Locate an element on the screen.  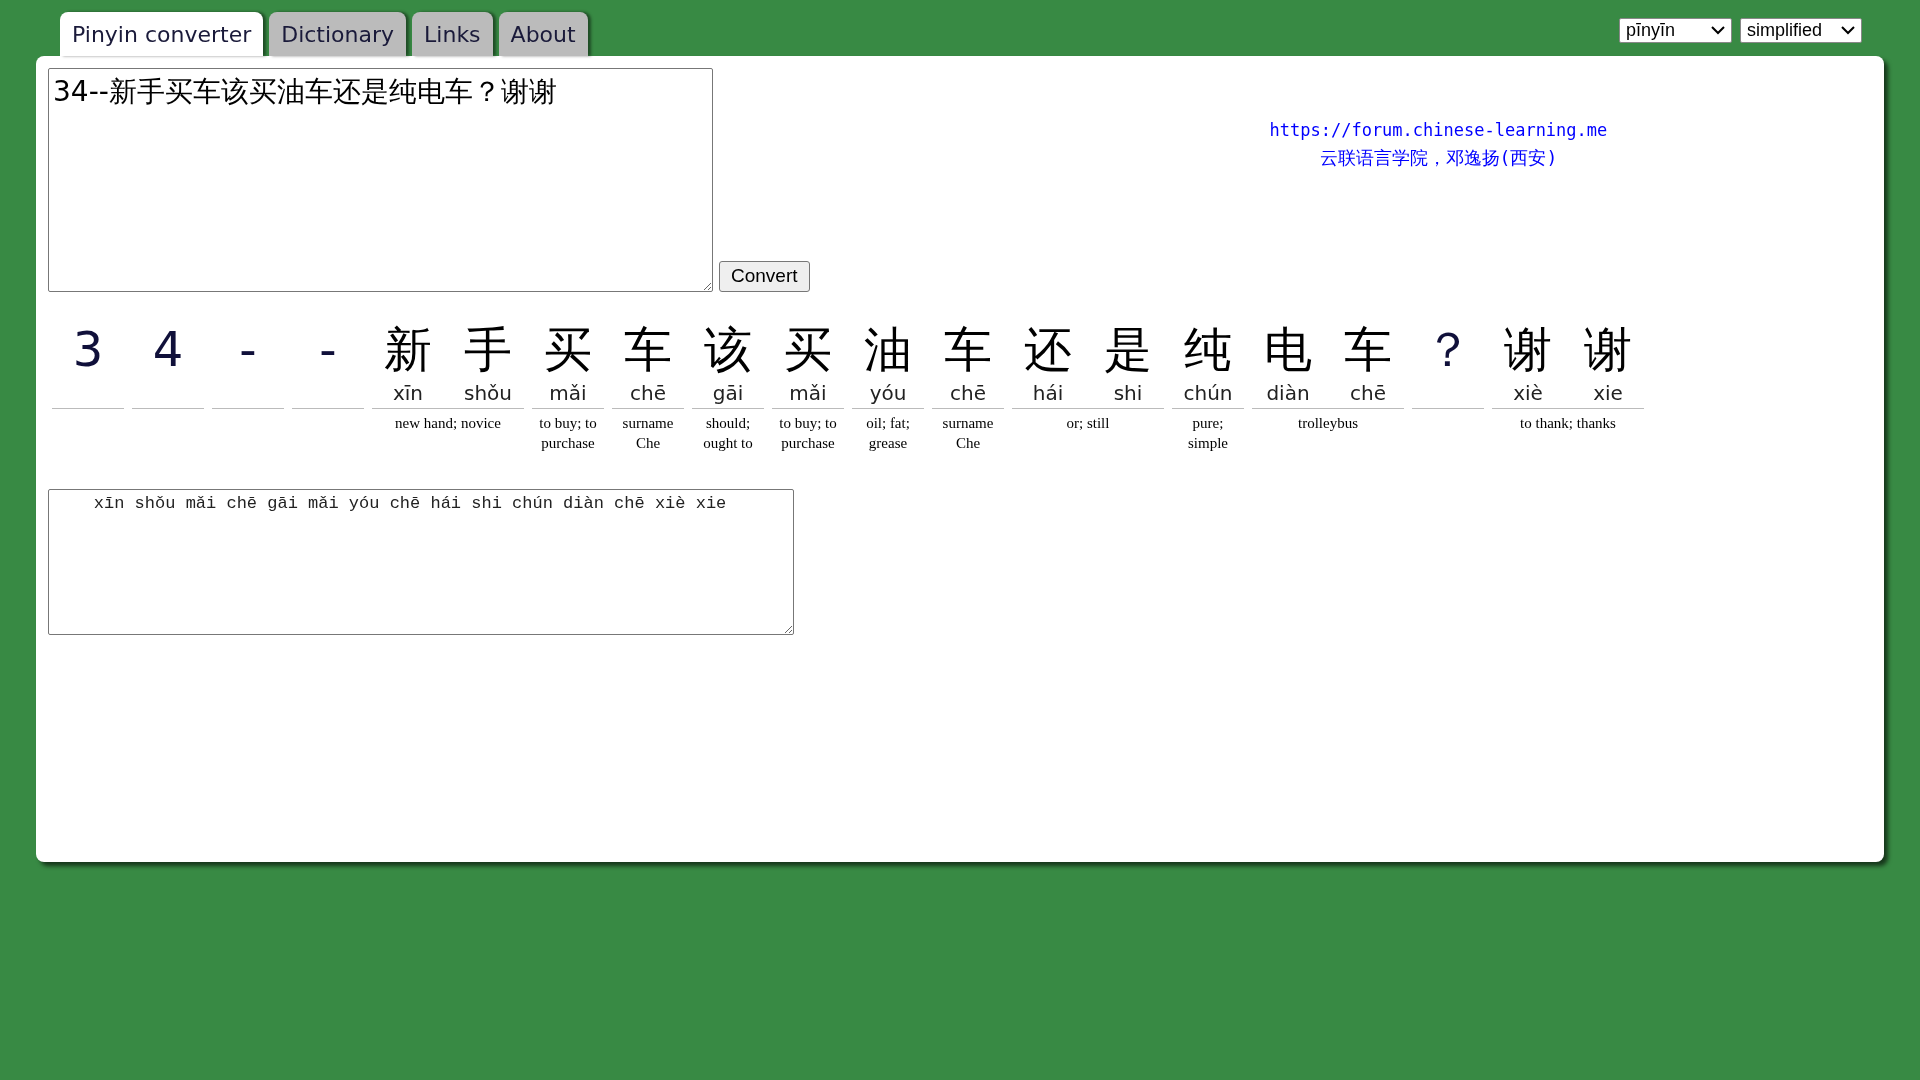
pinyin-text: xīn is located at coordinates (408, 393).